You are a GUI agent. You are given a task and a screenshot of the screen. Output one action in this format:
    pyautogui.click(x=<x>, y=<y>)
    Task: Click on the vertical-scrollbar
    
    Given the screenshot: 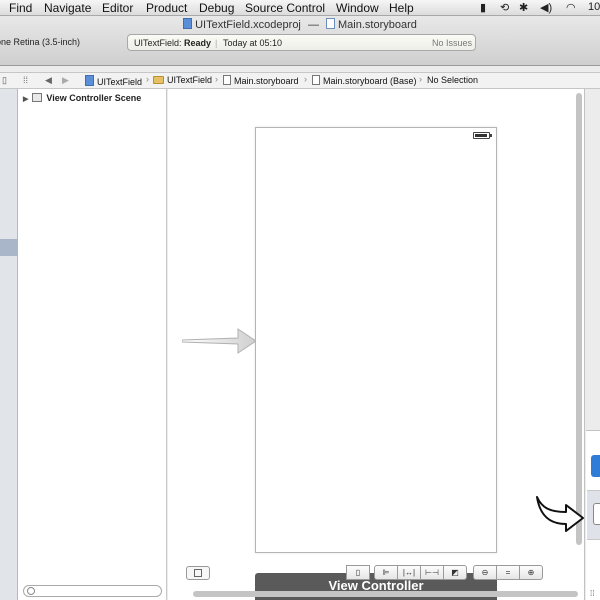 What is the action you would take?
    pyautogui.click(x=579, y=319)
    